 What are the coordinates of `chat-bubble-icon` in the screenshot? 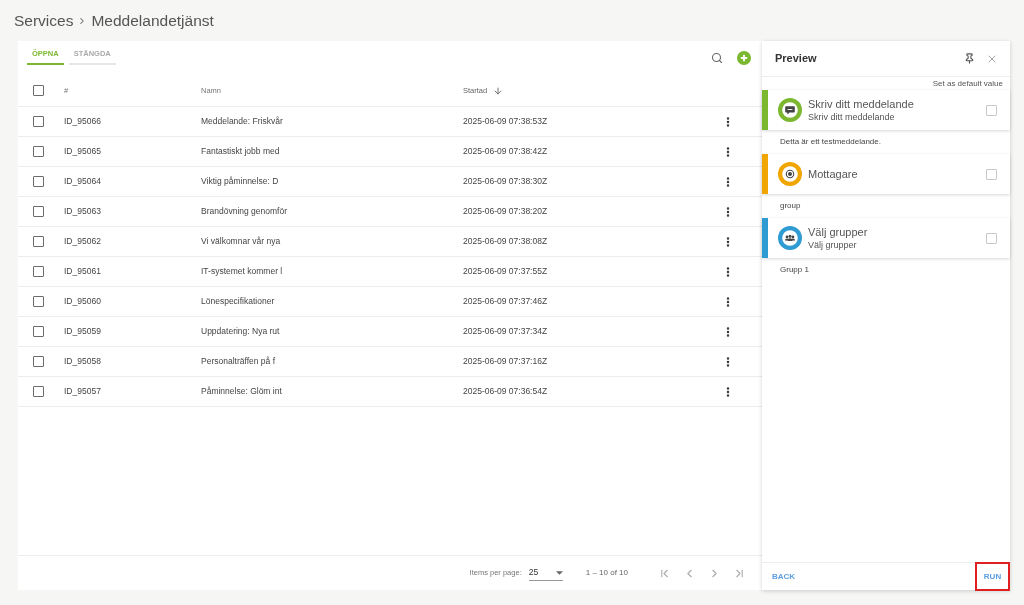 It's located at (790, 110).